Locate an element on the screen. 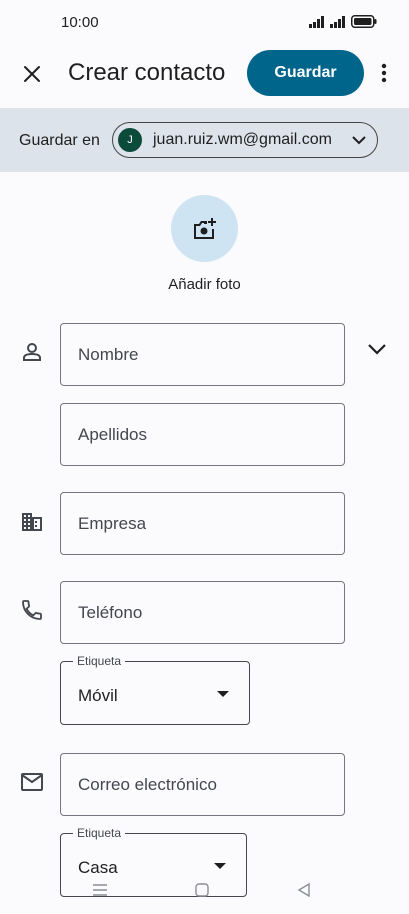 The image size is (409, 914). more-options-button is located at coordinates (384, 73).